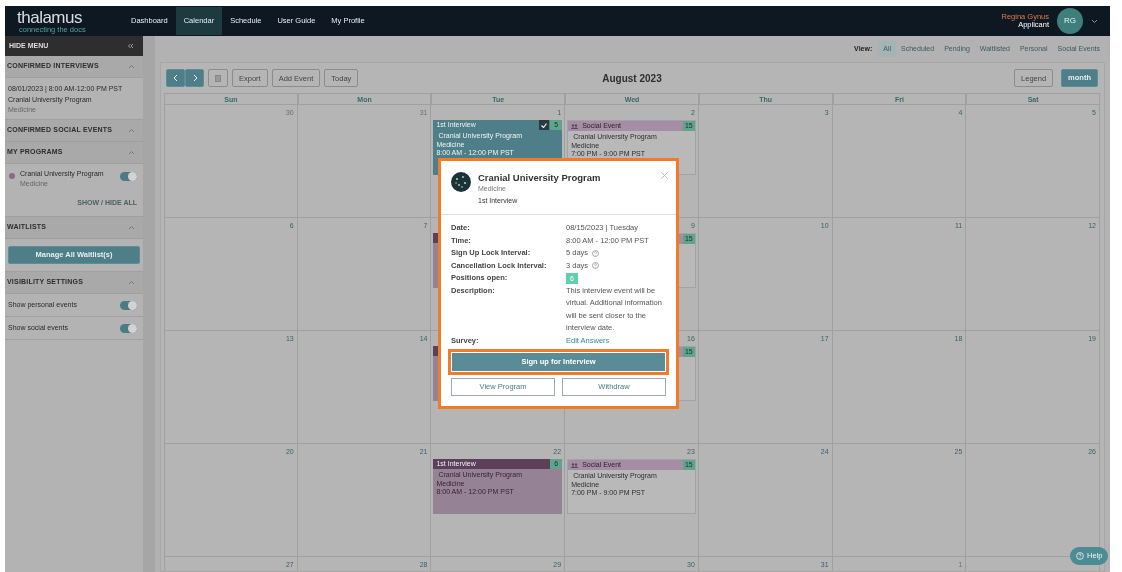 This screenshot has height=572, width=1122. Describe the element at coordinates (62, 17) in the screenshot. I see `logo-text: thalamus` at that location.